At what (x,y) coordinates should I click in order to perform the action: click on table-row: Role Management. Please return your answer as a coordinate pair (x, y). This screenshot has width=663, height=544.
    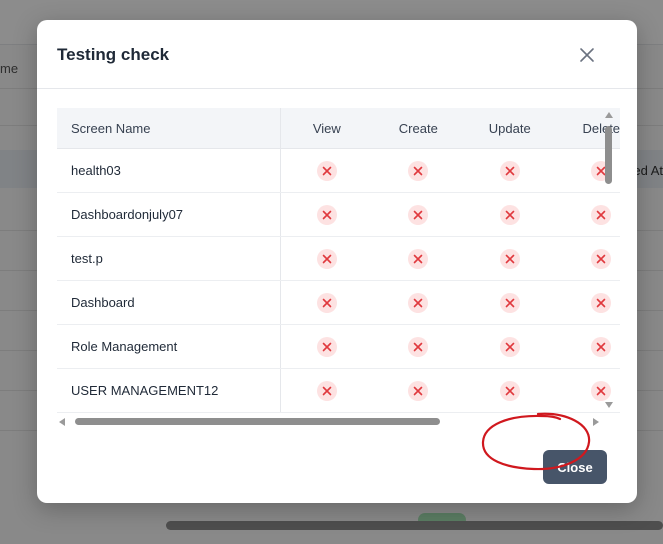
    Looking at the image, I should click on (338, 346).